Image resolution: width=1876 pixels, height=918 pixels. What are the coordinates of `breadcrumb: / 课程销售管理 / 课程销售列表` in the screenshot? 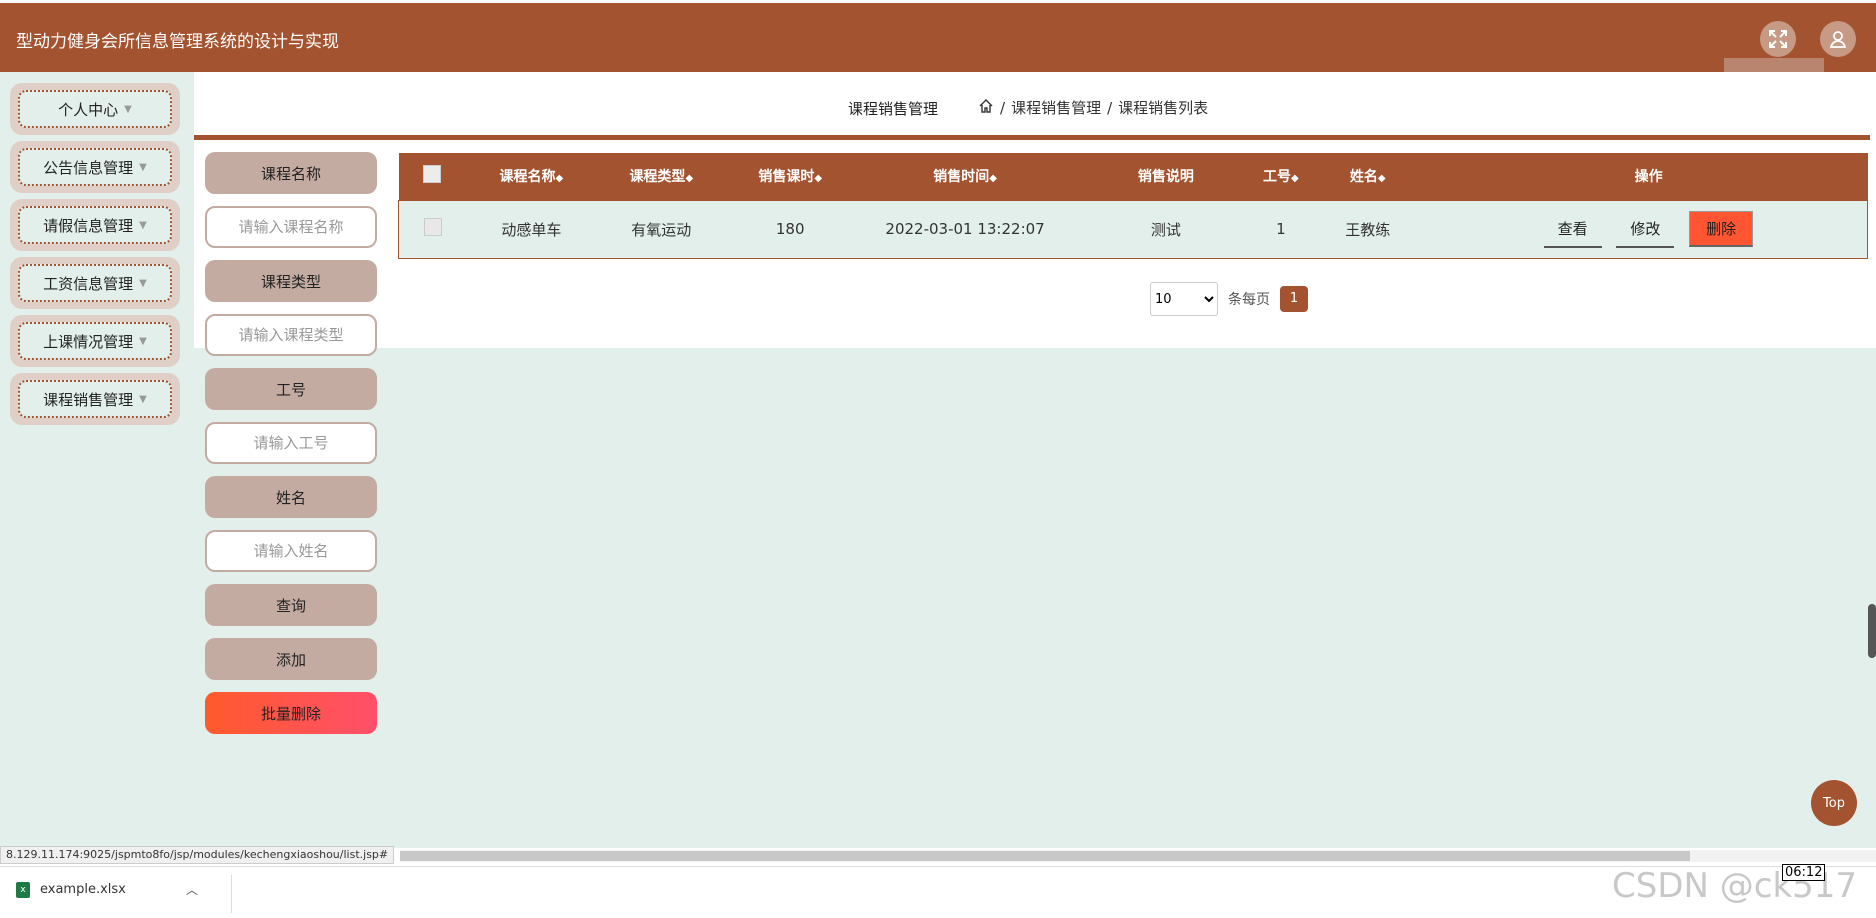 It's located at (1093, 107).